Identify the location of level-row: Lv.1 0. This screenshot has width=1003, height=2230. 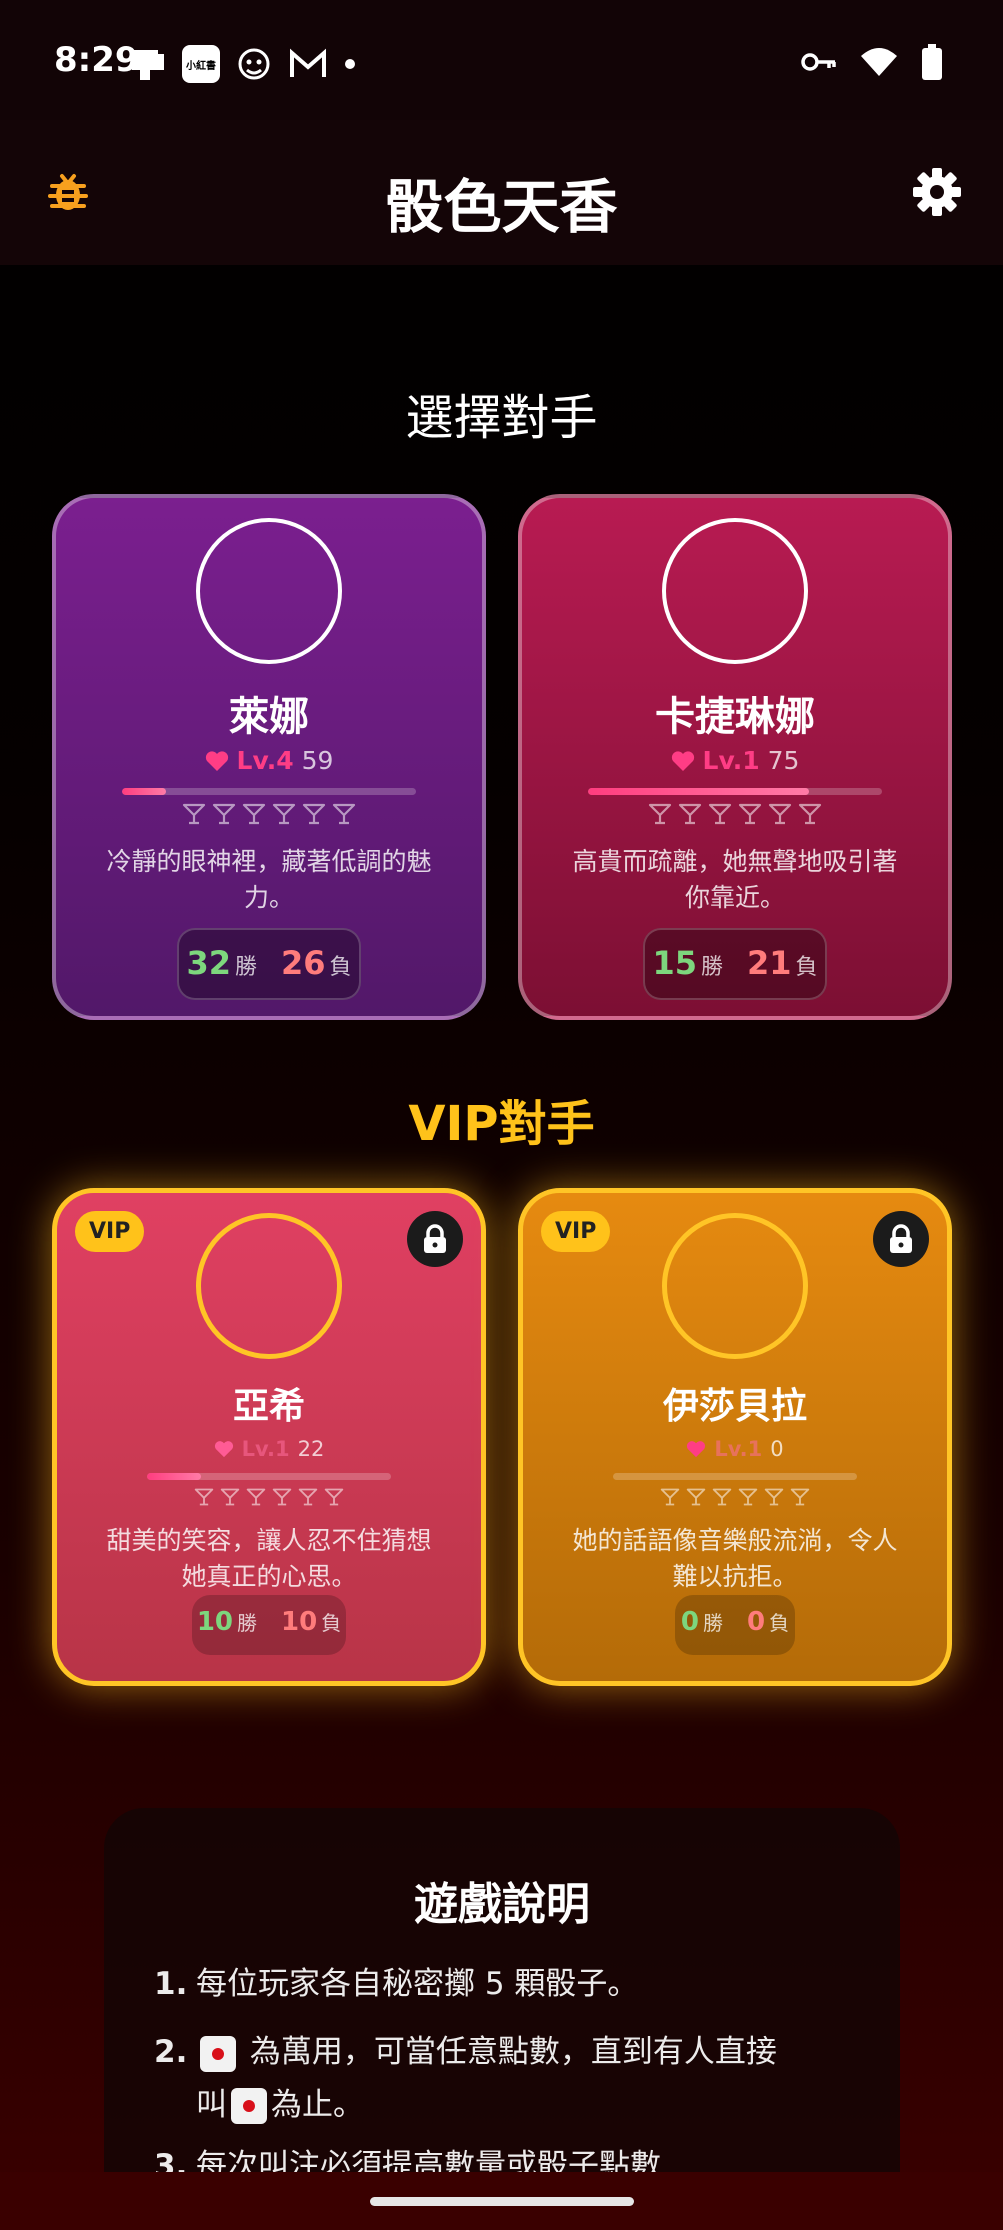
(735, 1449).